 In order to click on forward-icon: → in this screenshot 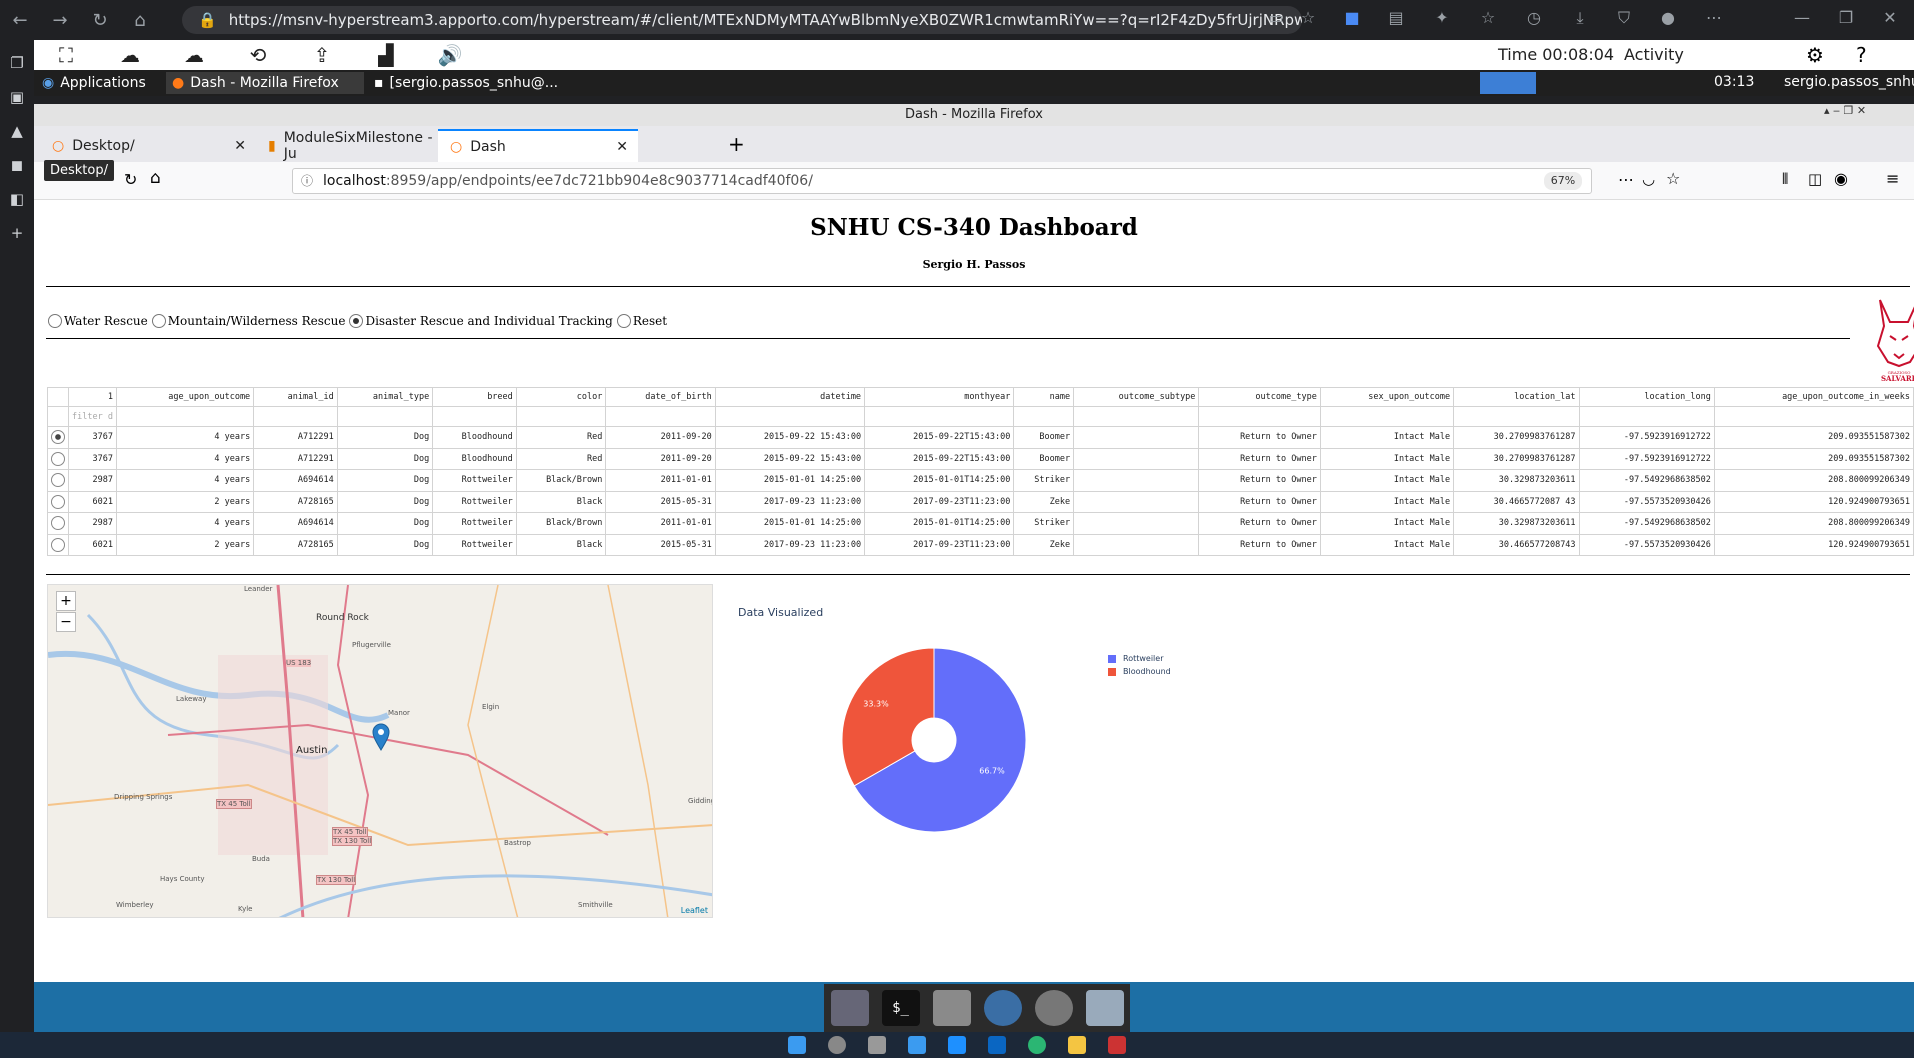, I will do `click(60, 20)`.